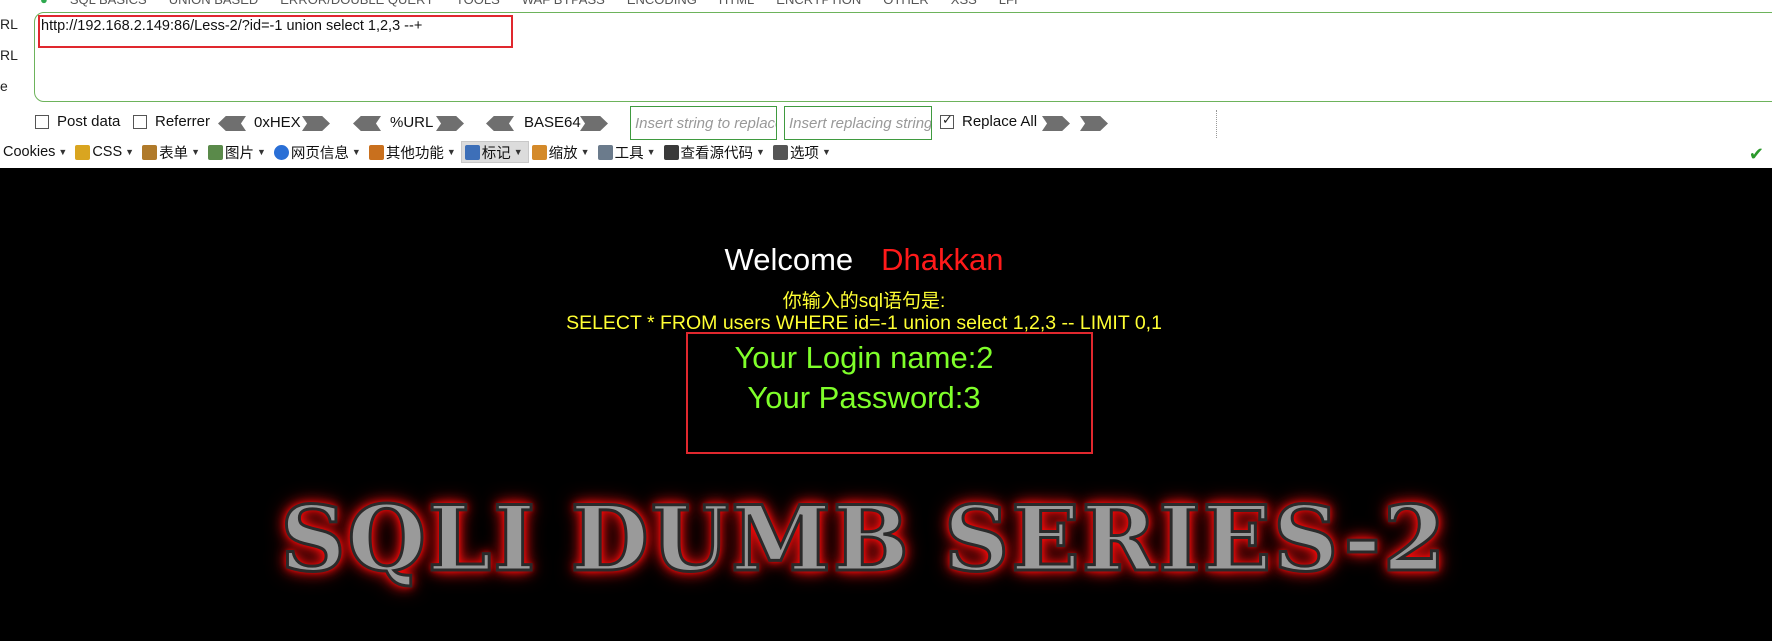 The width and height of the screenshot is (1772, 641). Describe the element at coordinates (858, 123) in the screenshot. I see `replacing-string-input: Insert replacing string` at that location.